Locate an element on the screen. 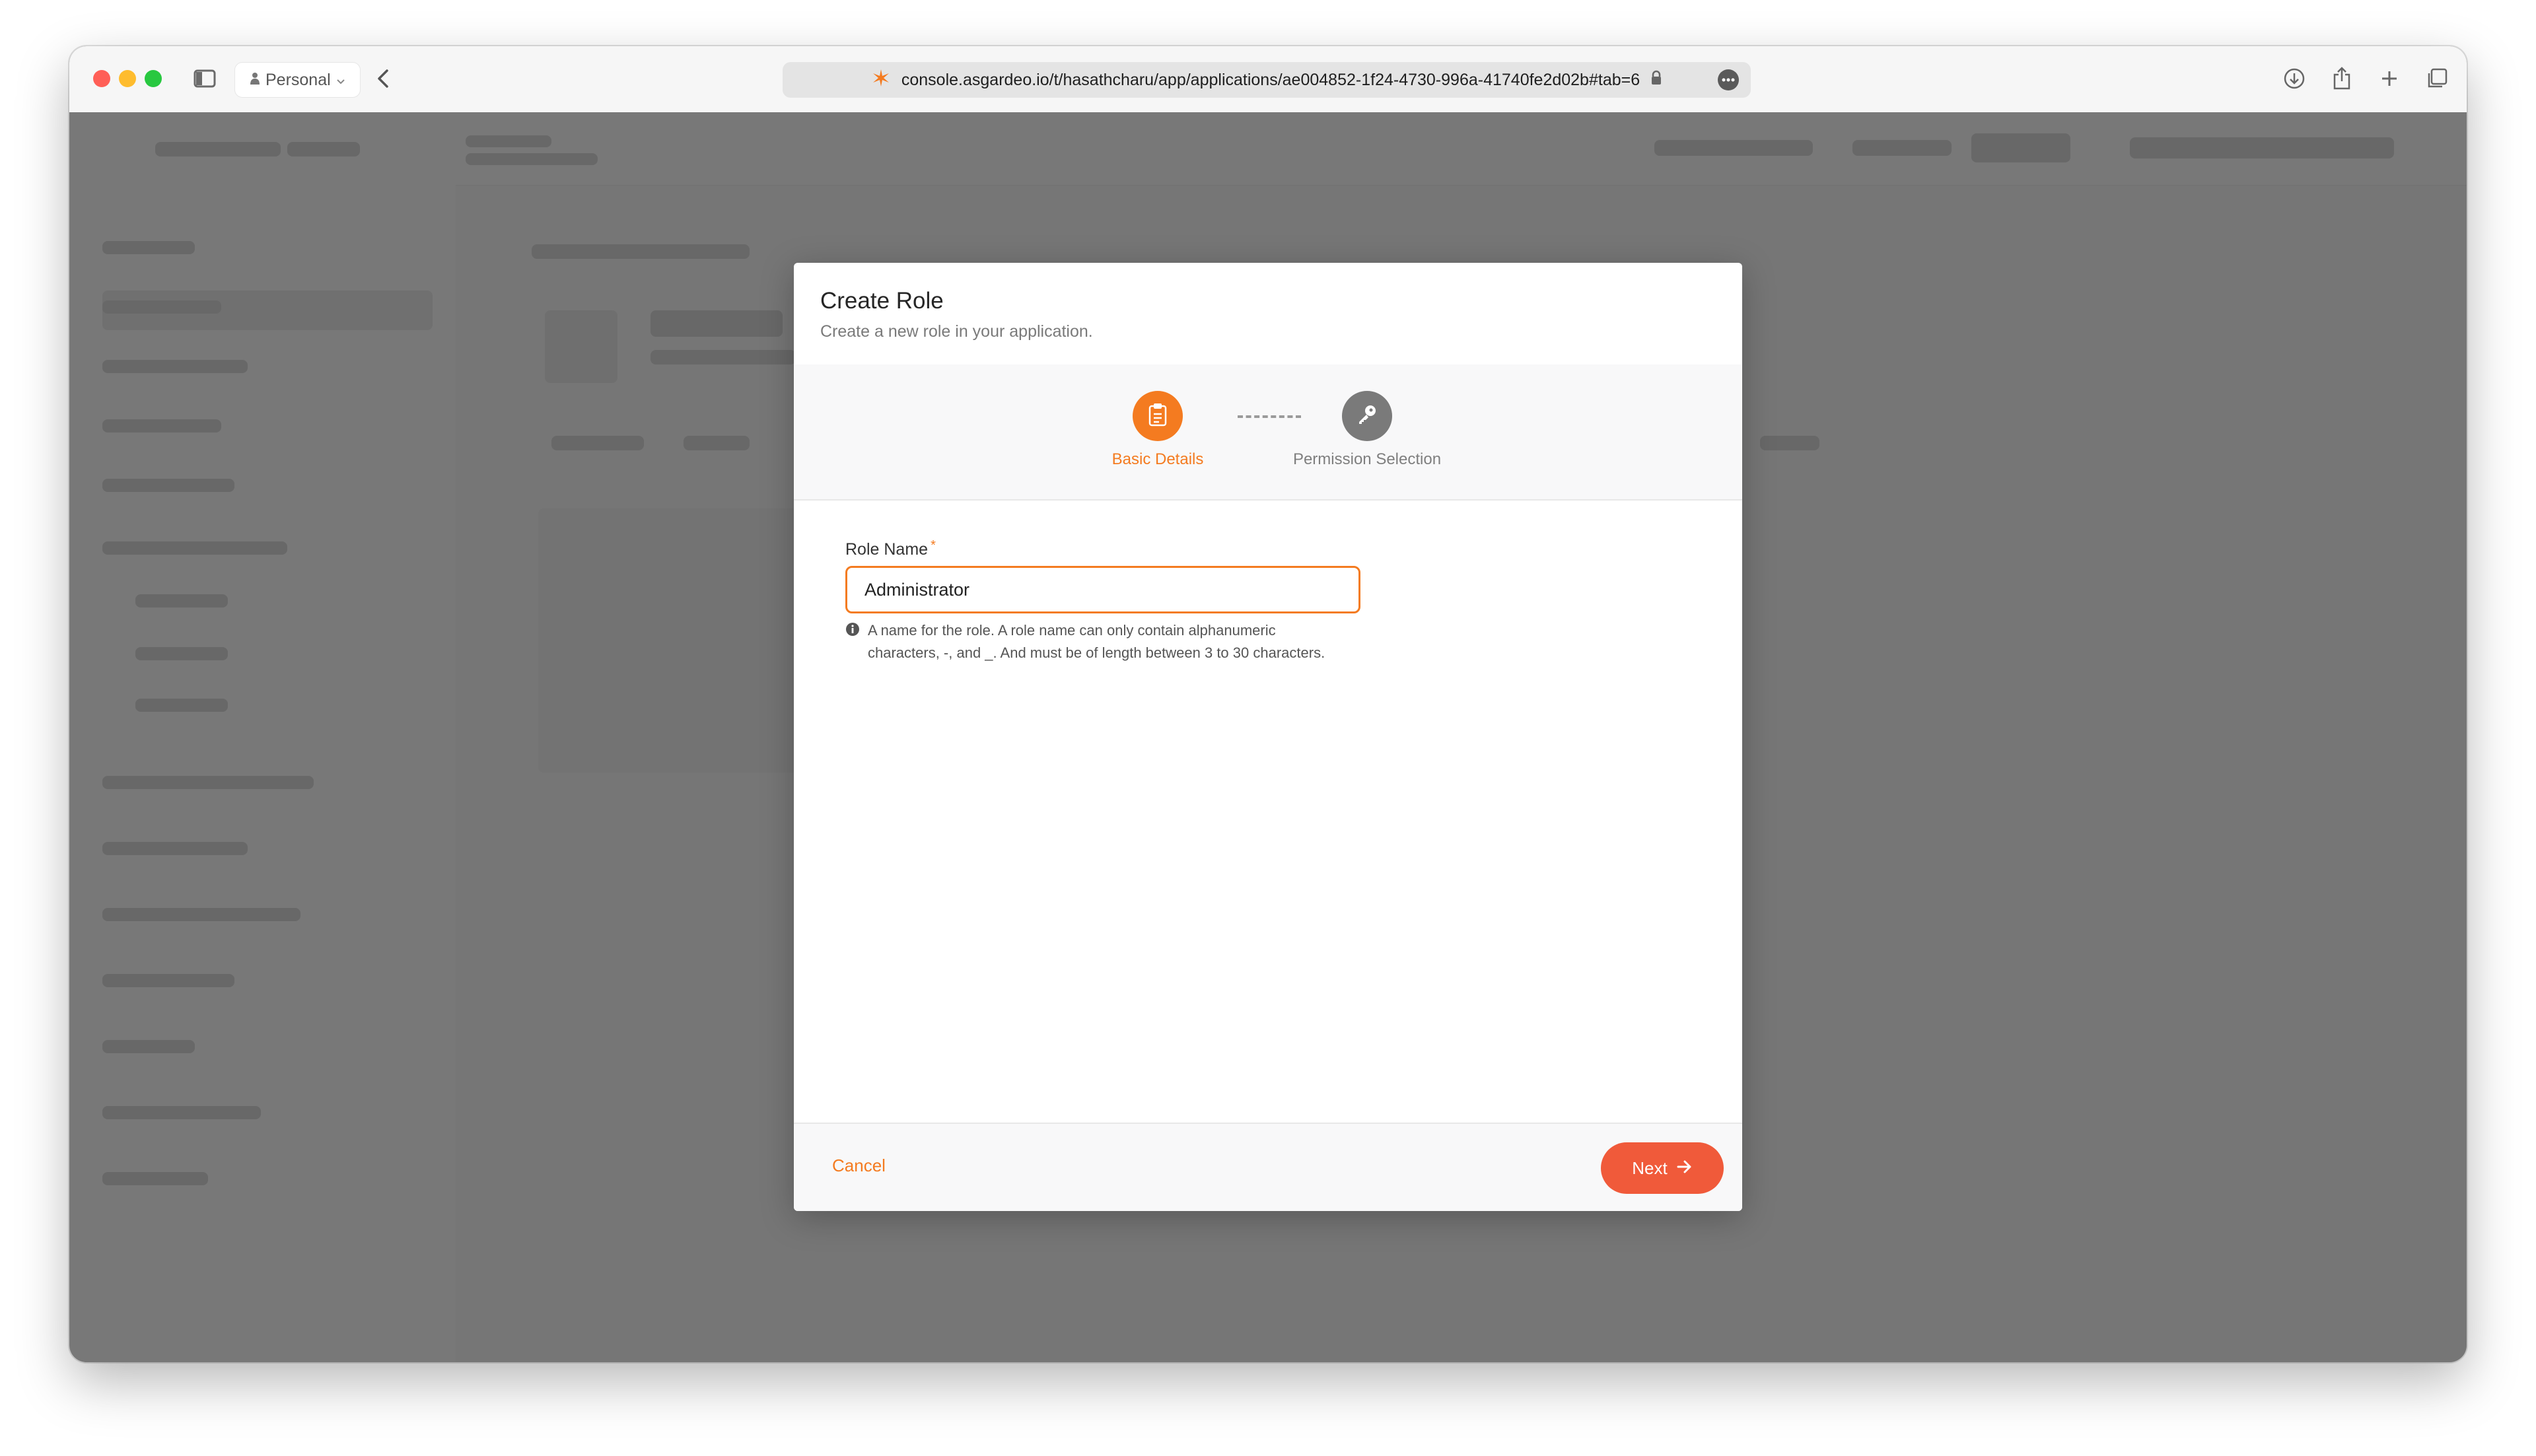 The image size is (2536, 1456). role-name-label-text: Role Name is located at coordinates (887, 549).